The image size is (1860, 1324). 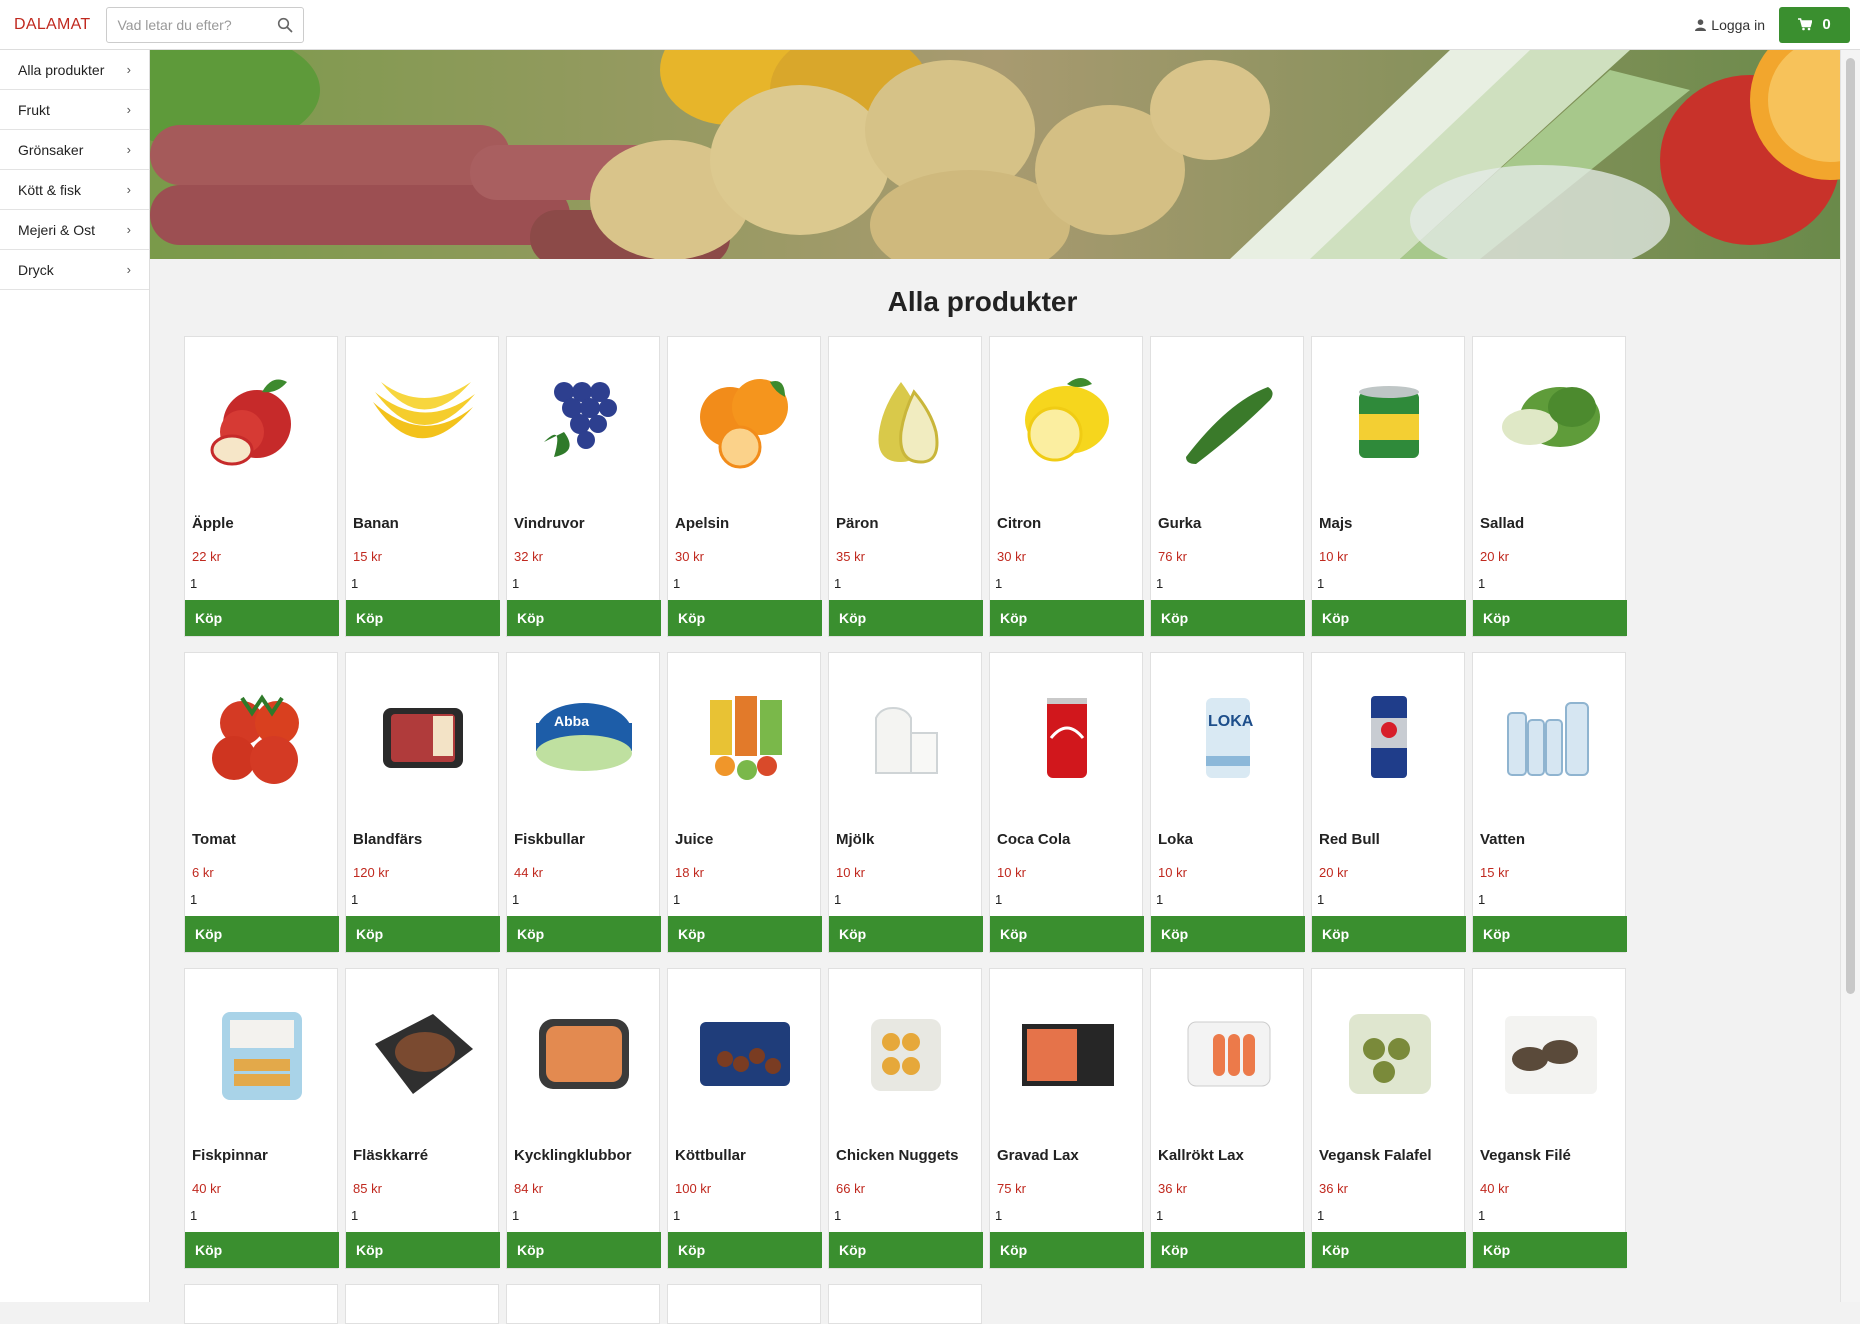 What do you see at coordinates (1179, 523) in the screenshot?
I see `product-name: Gurka` at bounding box center [1179, 523].